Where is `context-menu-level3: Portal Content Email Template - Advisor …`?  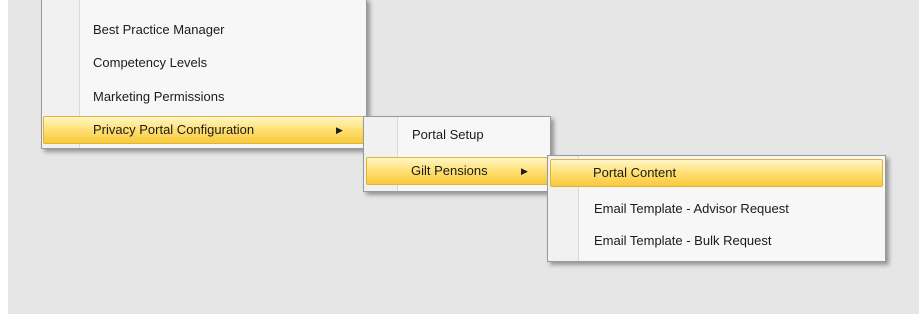
context-menu-level3: Portal Content Email Template - Advisor … is located at coordinates (716, 208).